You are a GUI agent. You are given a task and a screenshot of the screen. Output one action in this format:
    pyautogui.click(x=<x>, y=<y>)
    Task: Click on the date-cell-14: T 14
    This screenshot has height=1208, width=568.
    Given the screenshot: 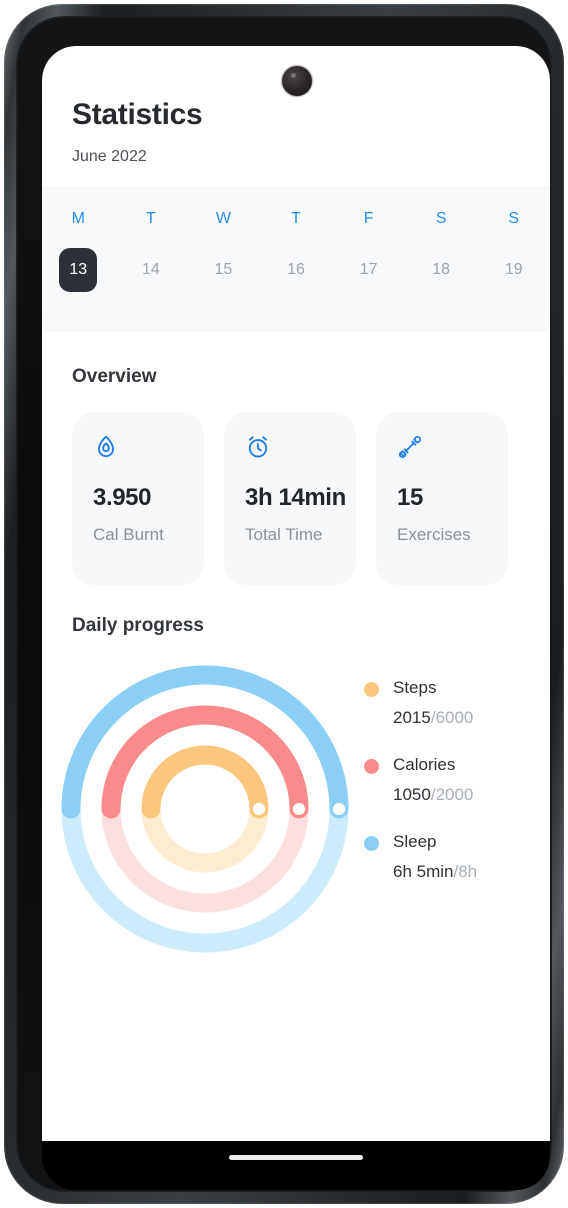 What is the action you would take?
    pyautogui.click(x=151, y=250)
    